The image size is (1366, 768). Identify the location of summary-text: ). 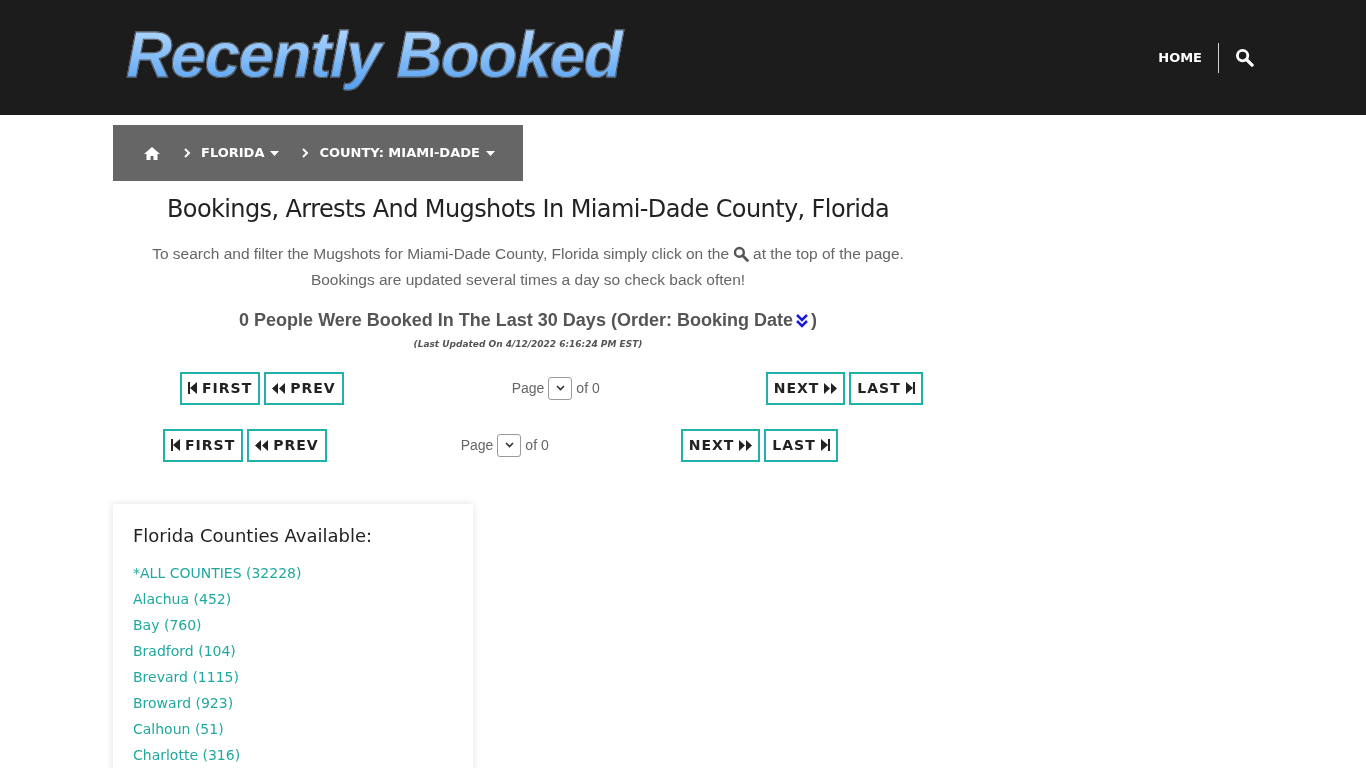
(813, 320).